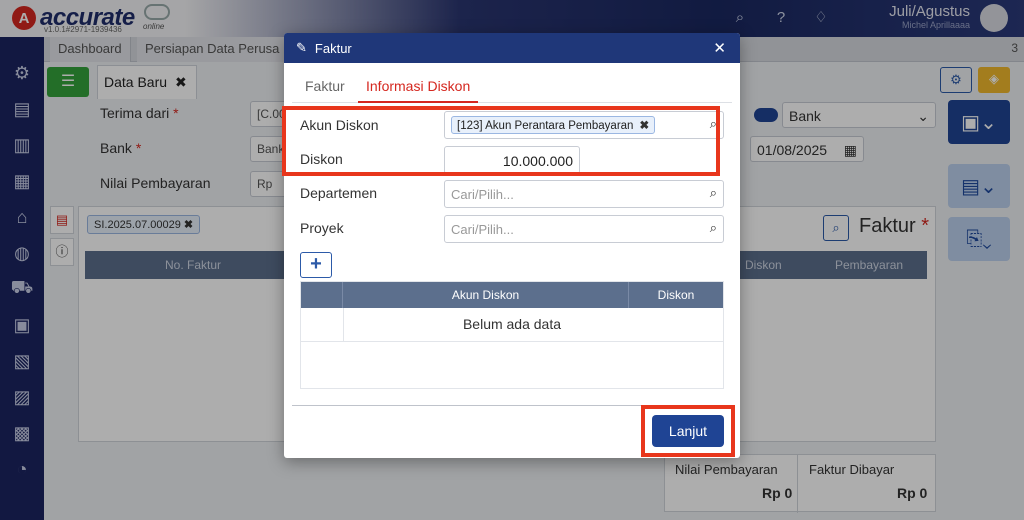 This screenshot has height=520, width=1024. I want to click on pencil-icon: ✎, so click(301, 47).